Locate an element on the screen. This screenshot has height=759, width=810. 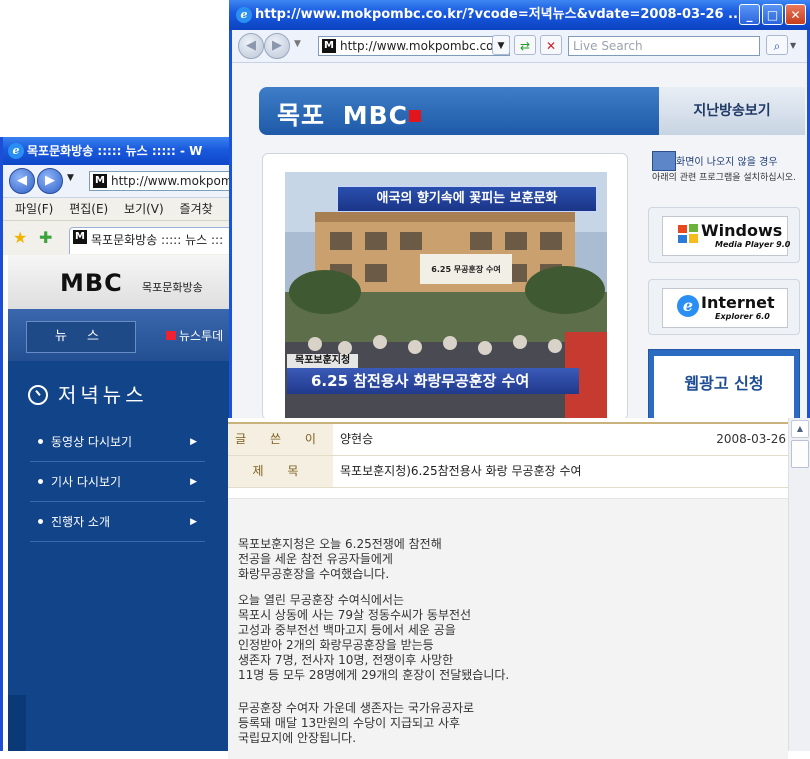
search-options-icon: ▼ is located at coordinates (793, 45).